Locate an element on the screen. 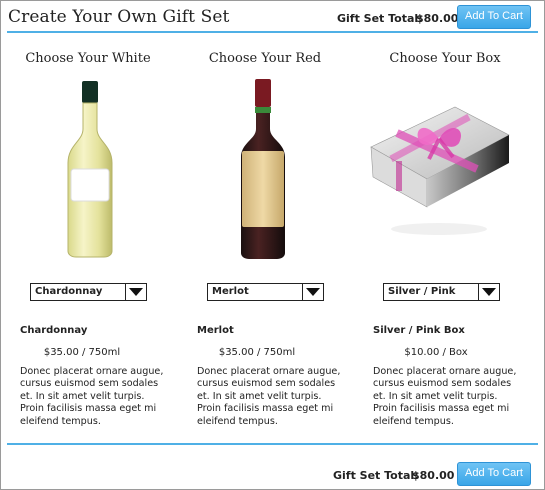 The height and width of the screenshot is (490, 545). box-product-name: Silver / Pink Box is located at coordinates (419, 330).